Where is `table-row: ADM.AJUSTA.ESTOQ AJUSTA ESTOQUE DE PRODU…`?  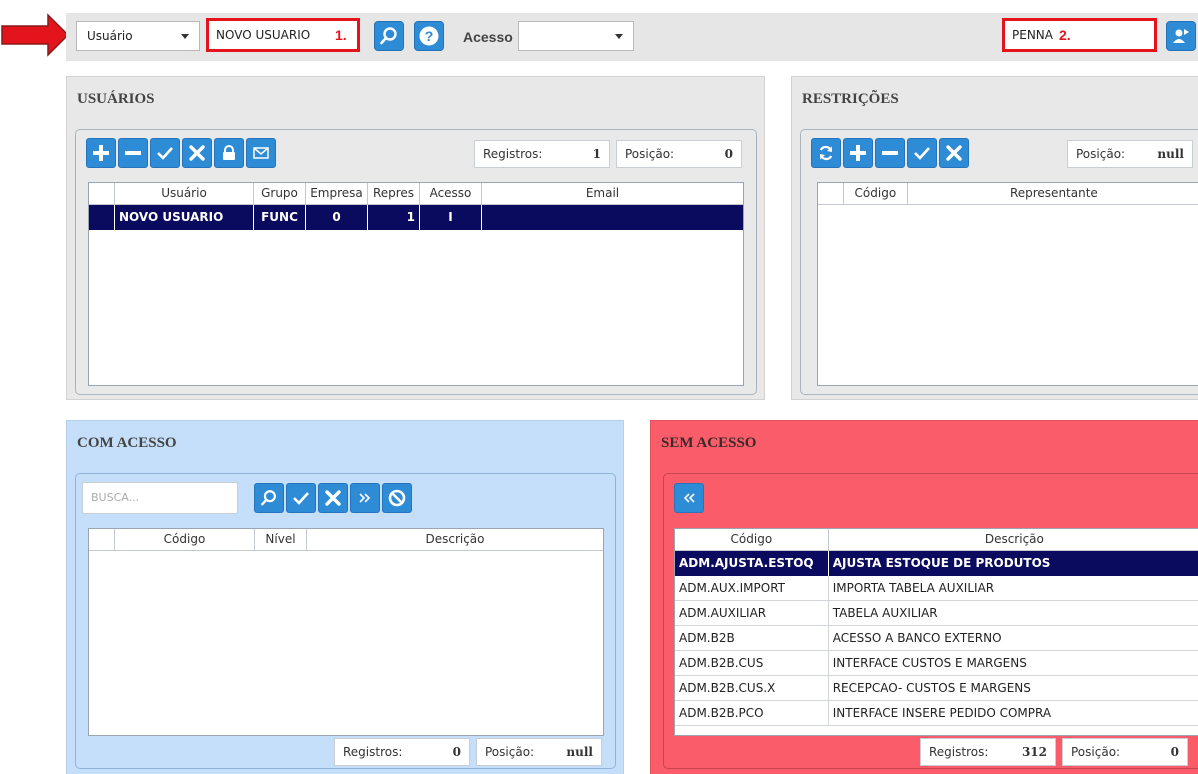 table-row: ADM.AJUSTA.ESTOQ AJUSTA ESTOQUE DE PRODU… is located at coordinates (936, 563).